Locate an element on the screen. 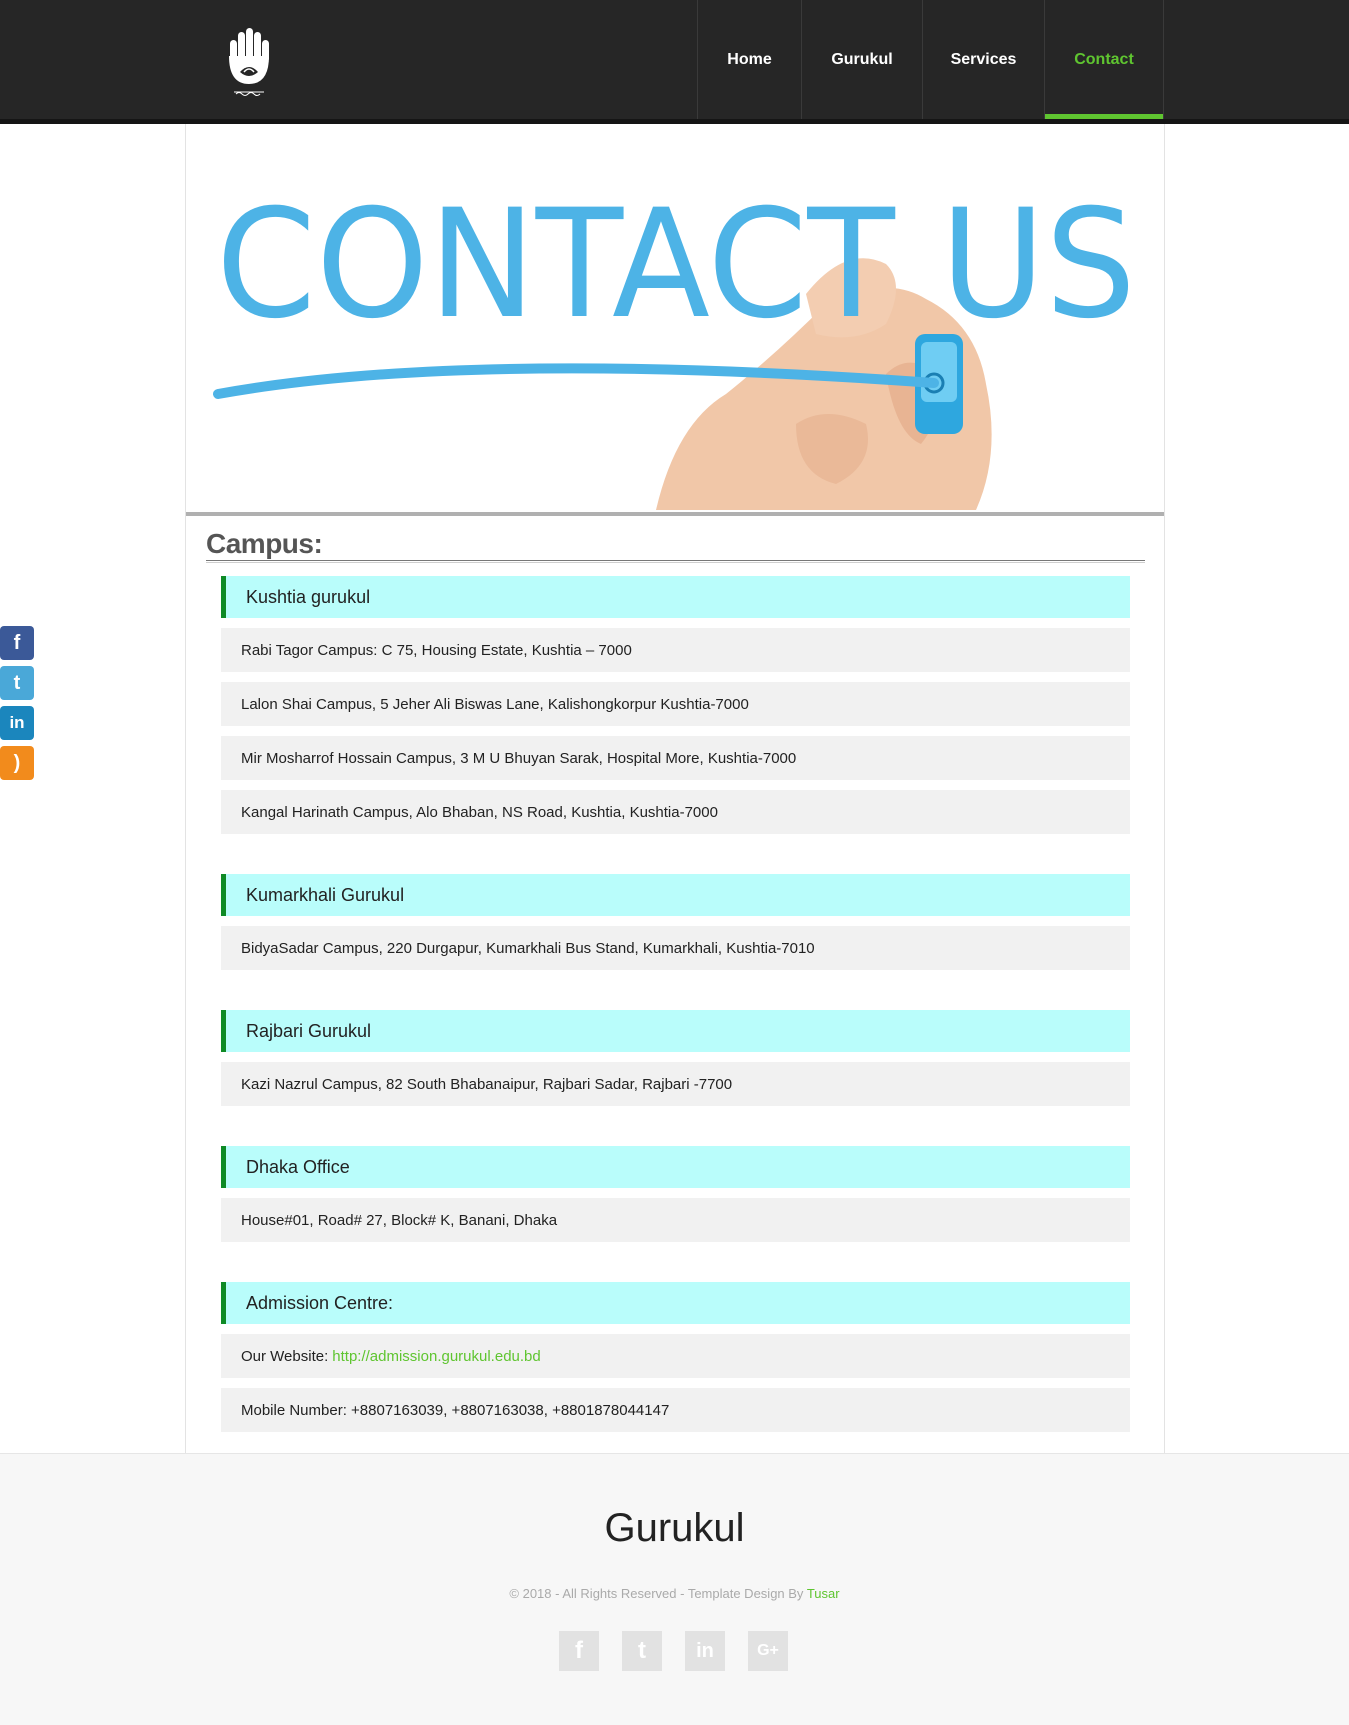  website-label: Our Website: is located at coordinates (285, 1356).